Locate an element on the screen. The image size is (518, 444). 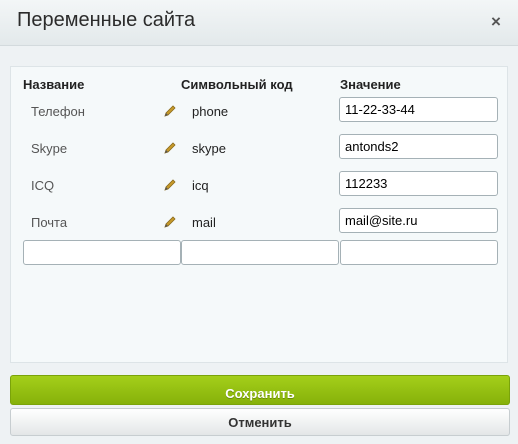
header-name: Название is located at coordinates (54, 84).